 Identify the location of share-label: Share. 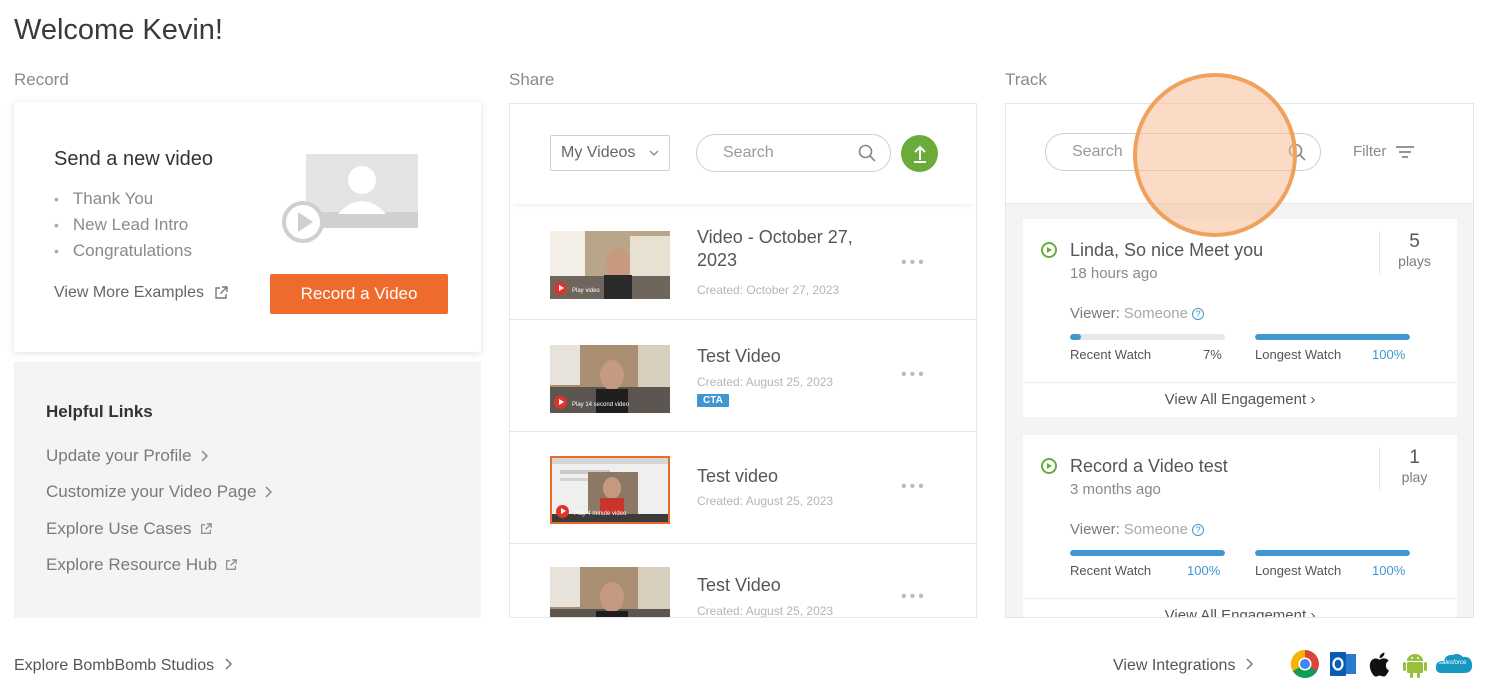
(532, 79).